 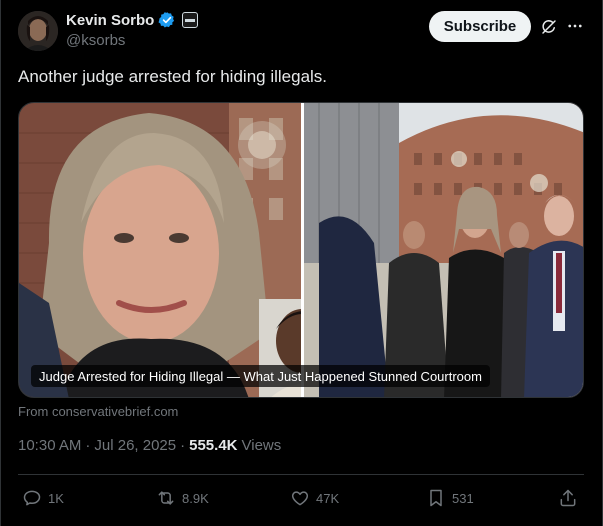 What do you see at coordinates (49, 445) in the screenshot?
I see `tweet-time: 10:30 AM` at bounding box center [49, 445].